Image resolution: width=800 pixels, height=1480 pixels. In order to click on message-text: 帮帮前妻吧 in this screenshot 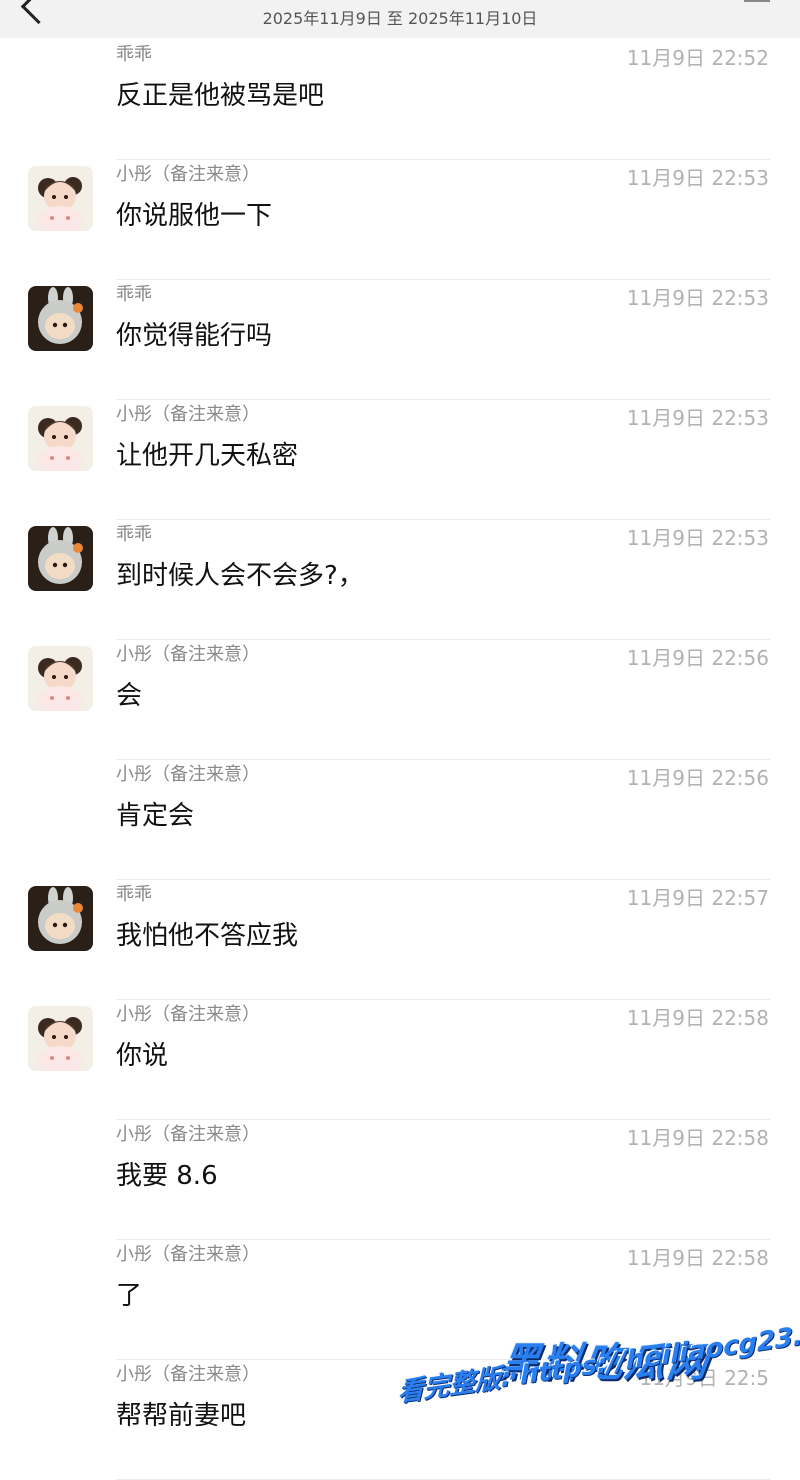, I will do `click(181, 1416)`.